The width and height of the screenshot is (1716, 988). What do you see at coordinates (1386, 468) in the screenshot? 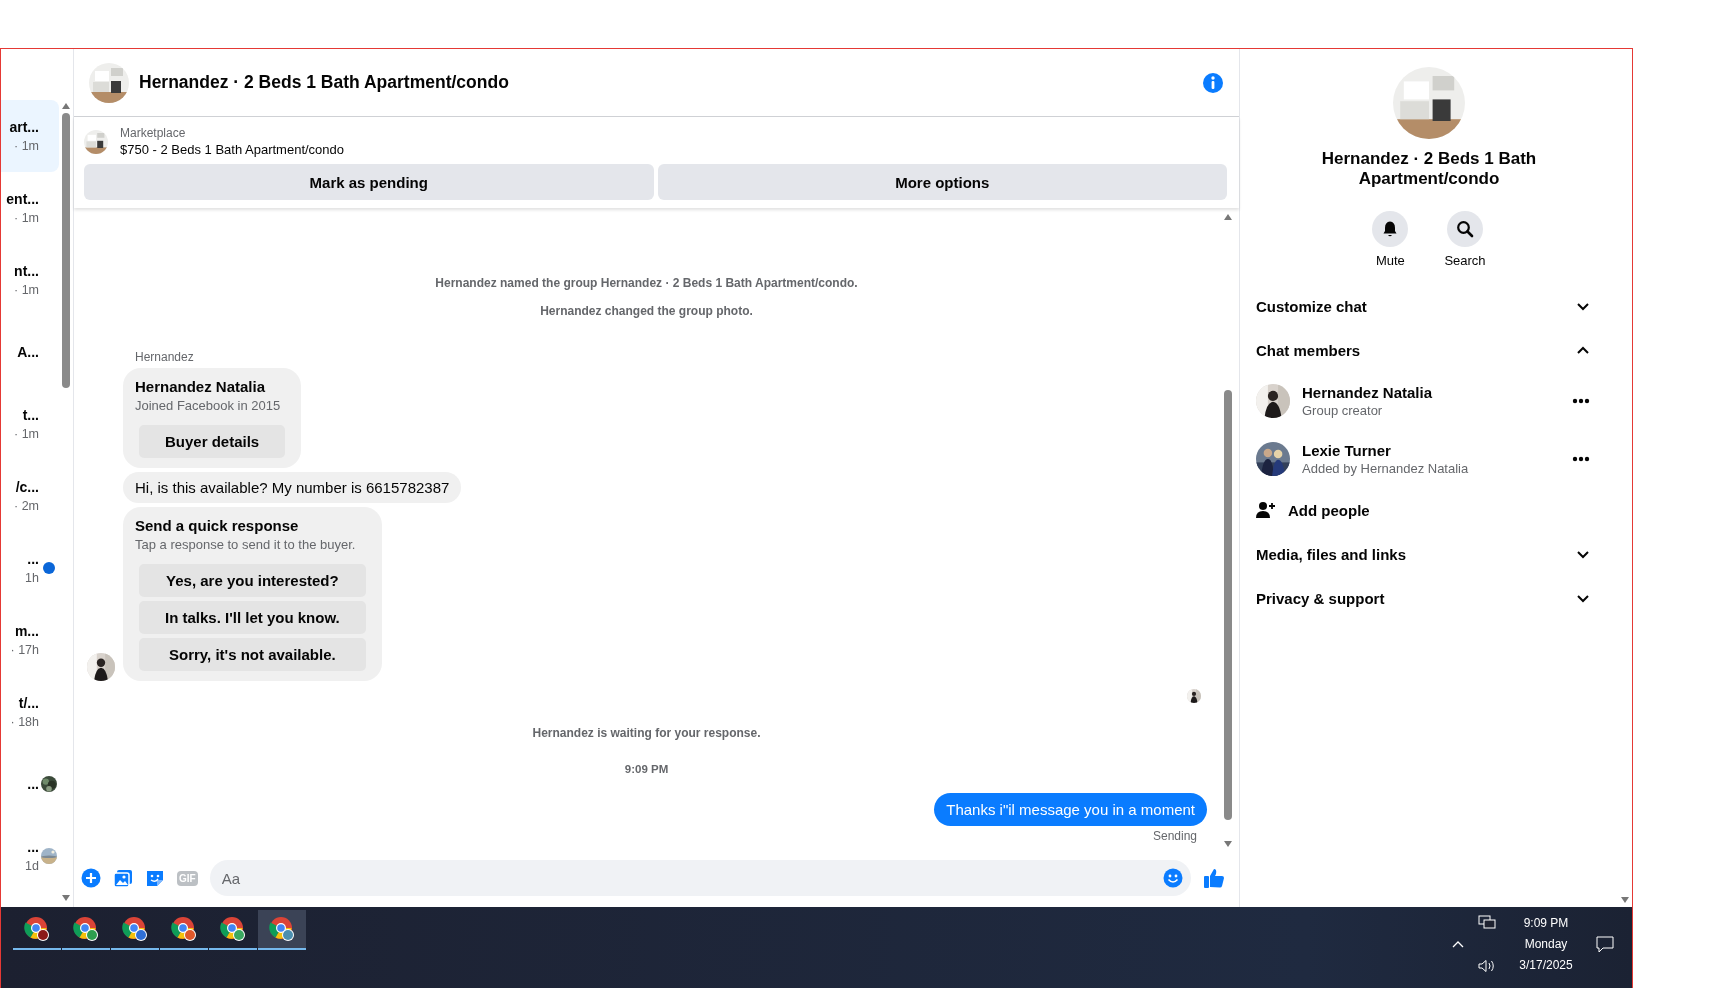
I see `member-role: Added by Hernandez Natalia` at bounding box center [1386, 468].